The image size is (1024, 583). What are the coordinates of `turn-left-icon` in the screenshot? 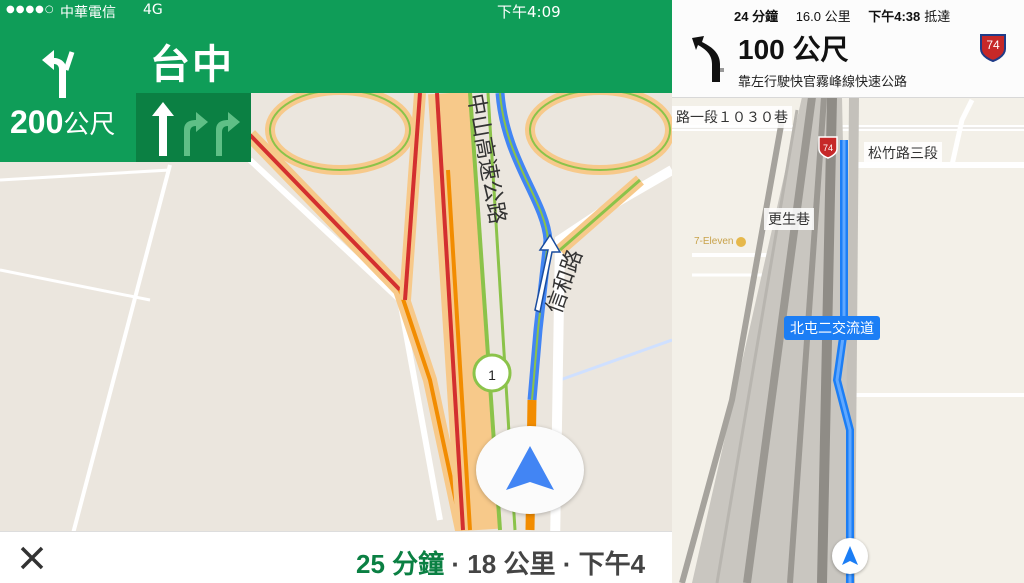 It's located at (58, 74).